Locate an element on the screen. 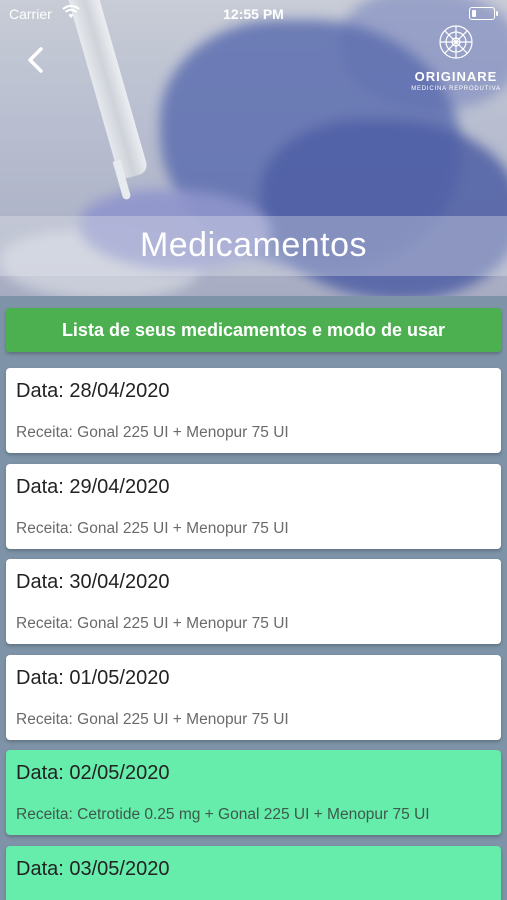  back-button is located at coordinates (37, 60).